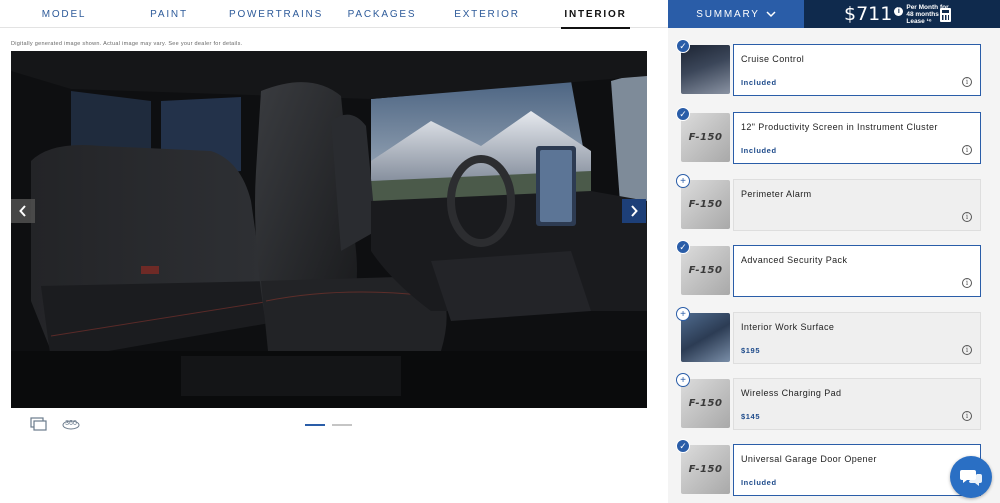  Describe the element at coordinates (776, 194) in the screenshot. I see `option-title: Perimeter Alarm` at that location.